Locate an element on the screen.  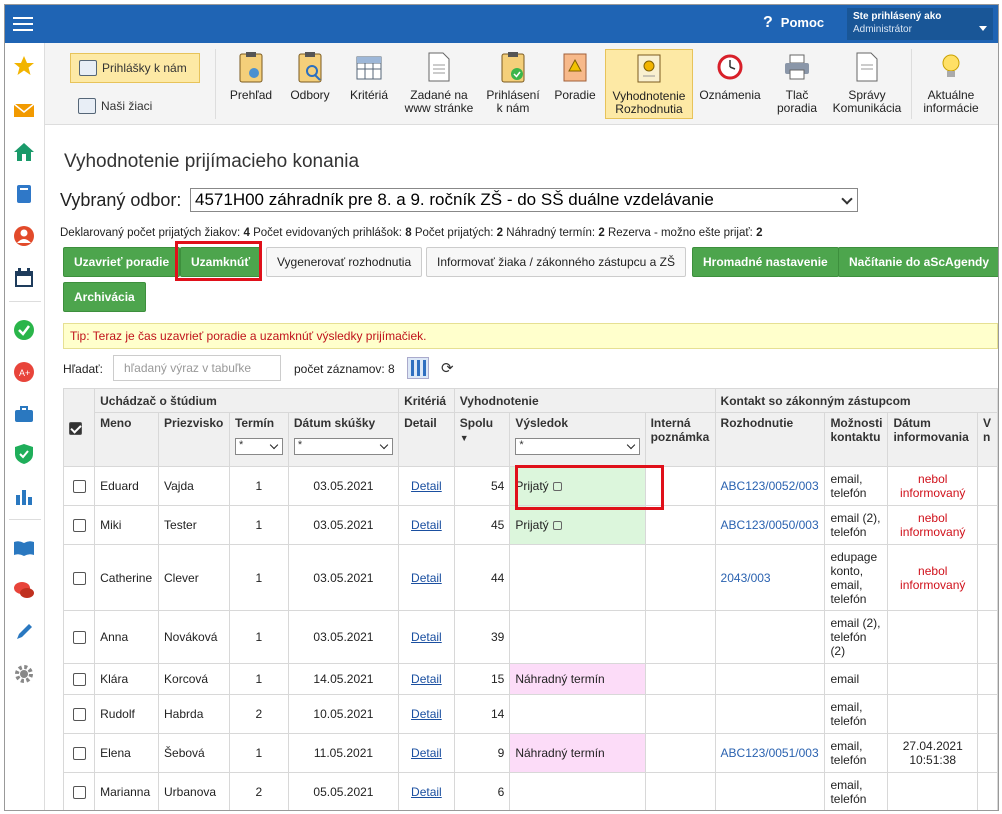
tool-current-info: Aktuálne informácie is located at coordinates (951, 84).